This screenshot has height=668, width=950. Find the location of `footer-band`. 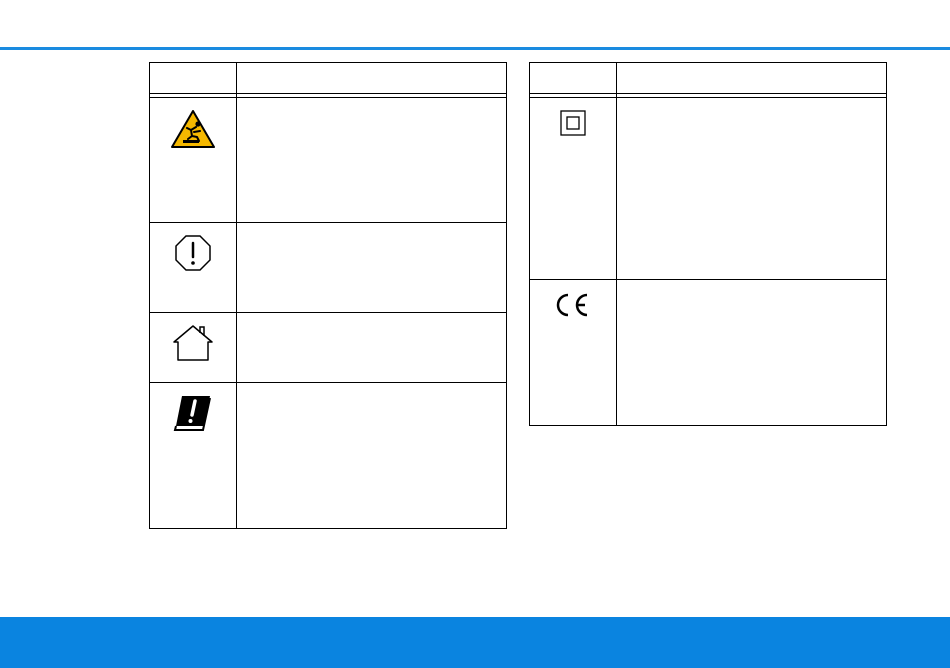

footer-band is located at coordinates (475, 642).